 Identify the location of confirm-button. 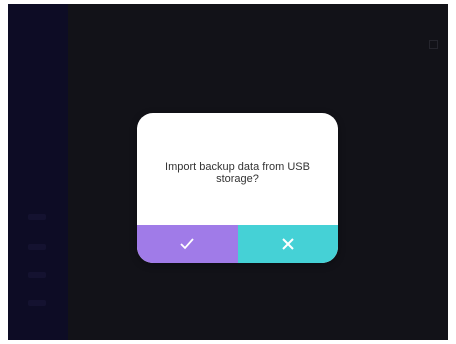
(187, 244).